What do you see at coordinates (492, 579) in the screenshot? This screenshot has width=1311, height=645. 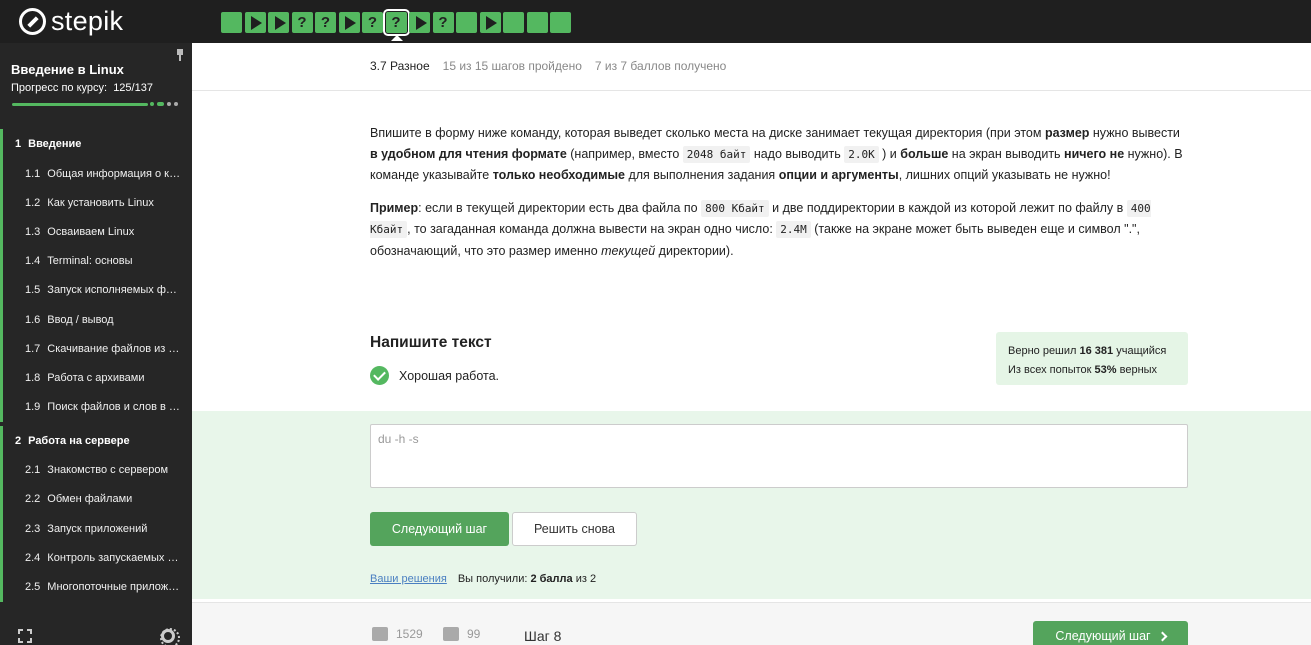 I see `received-prefix: Вы получили:` at bounding box center [492, 579].